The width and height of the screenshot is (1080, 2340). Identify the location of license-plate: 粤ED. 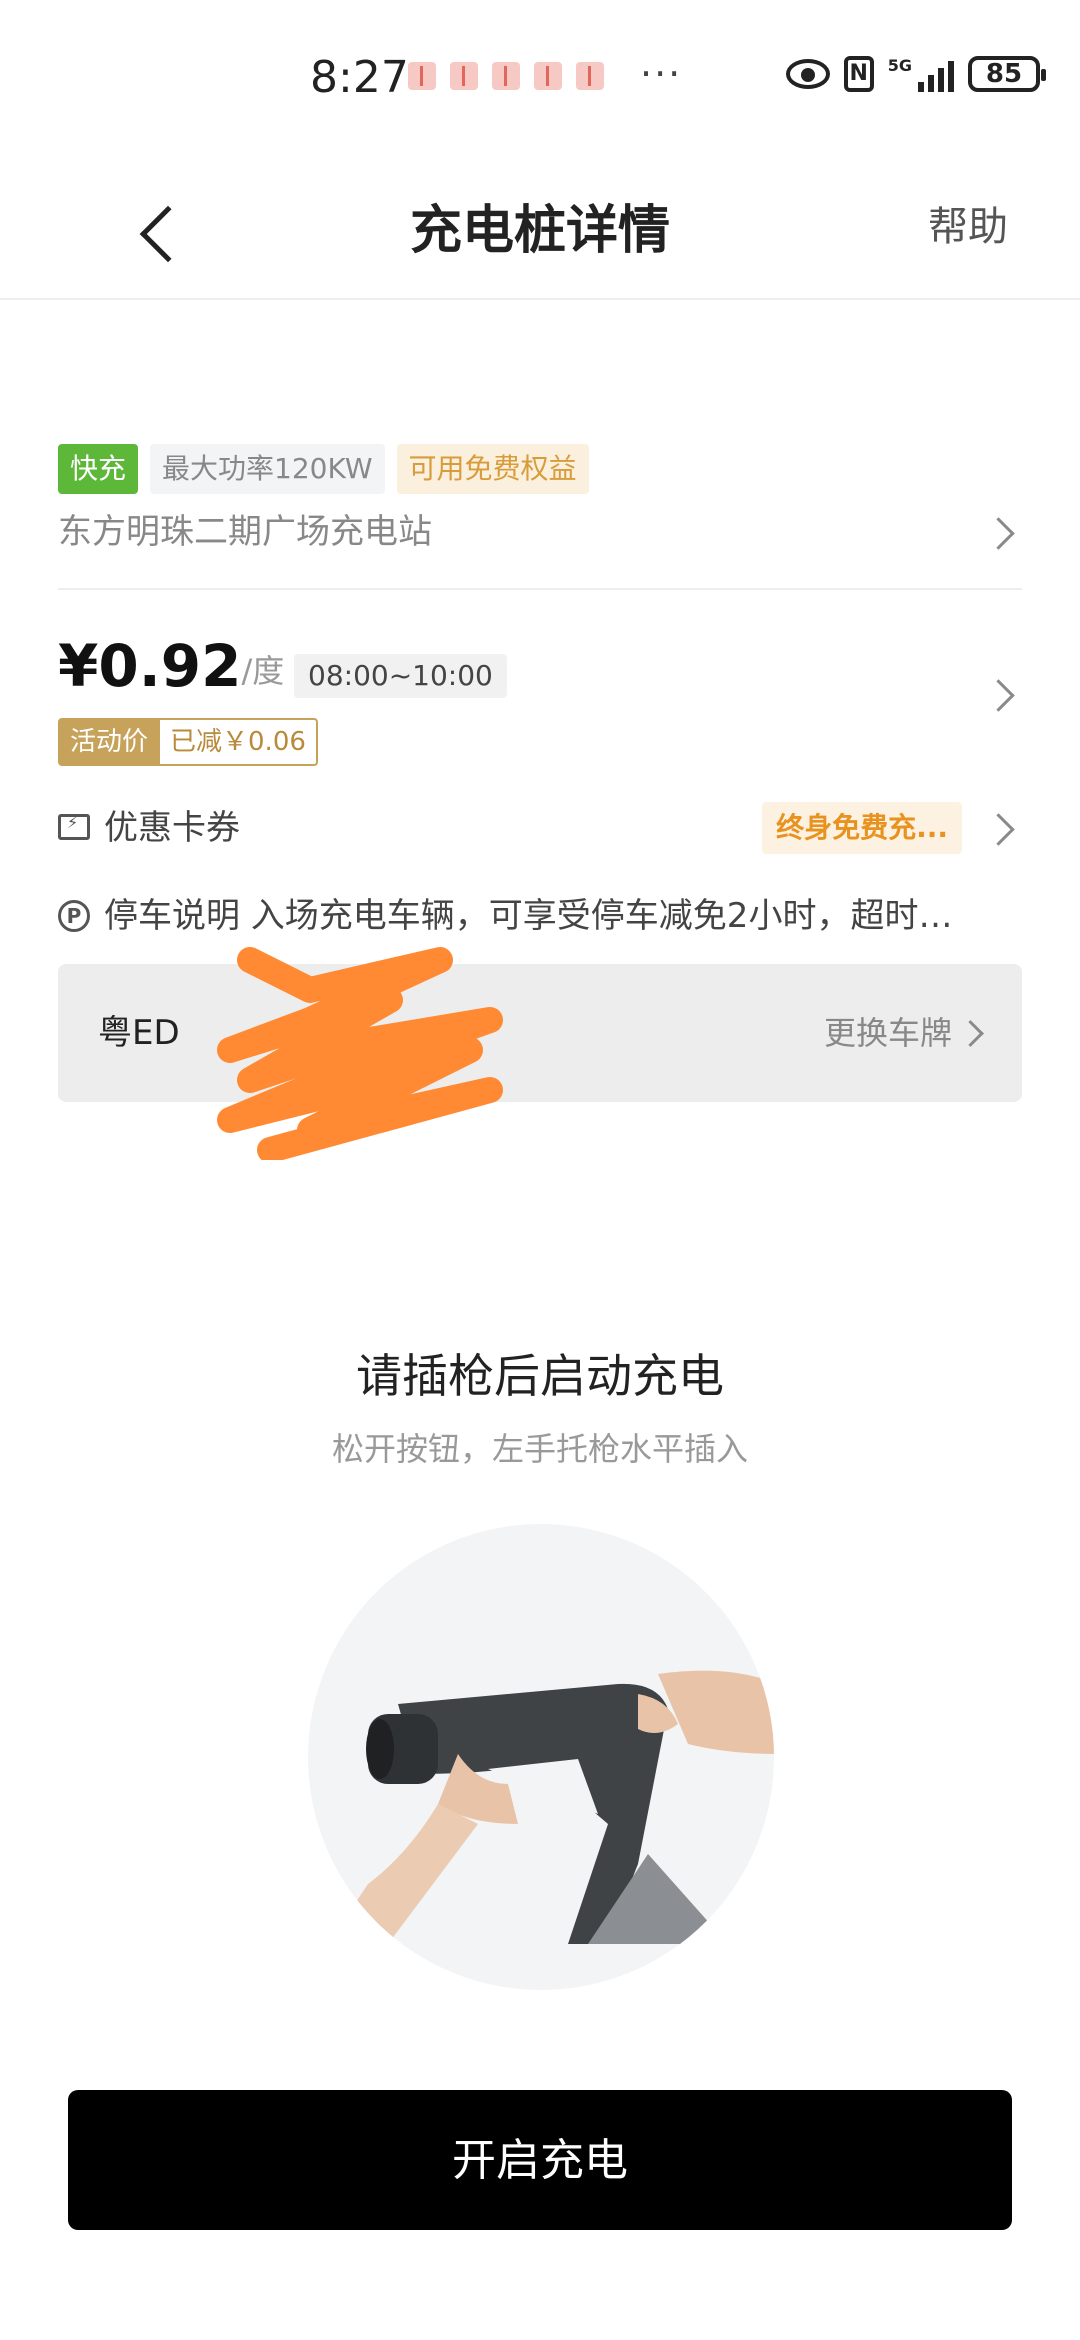
(139, 1033).